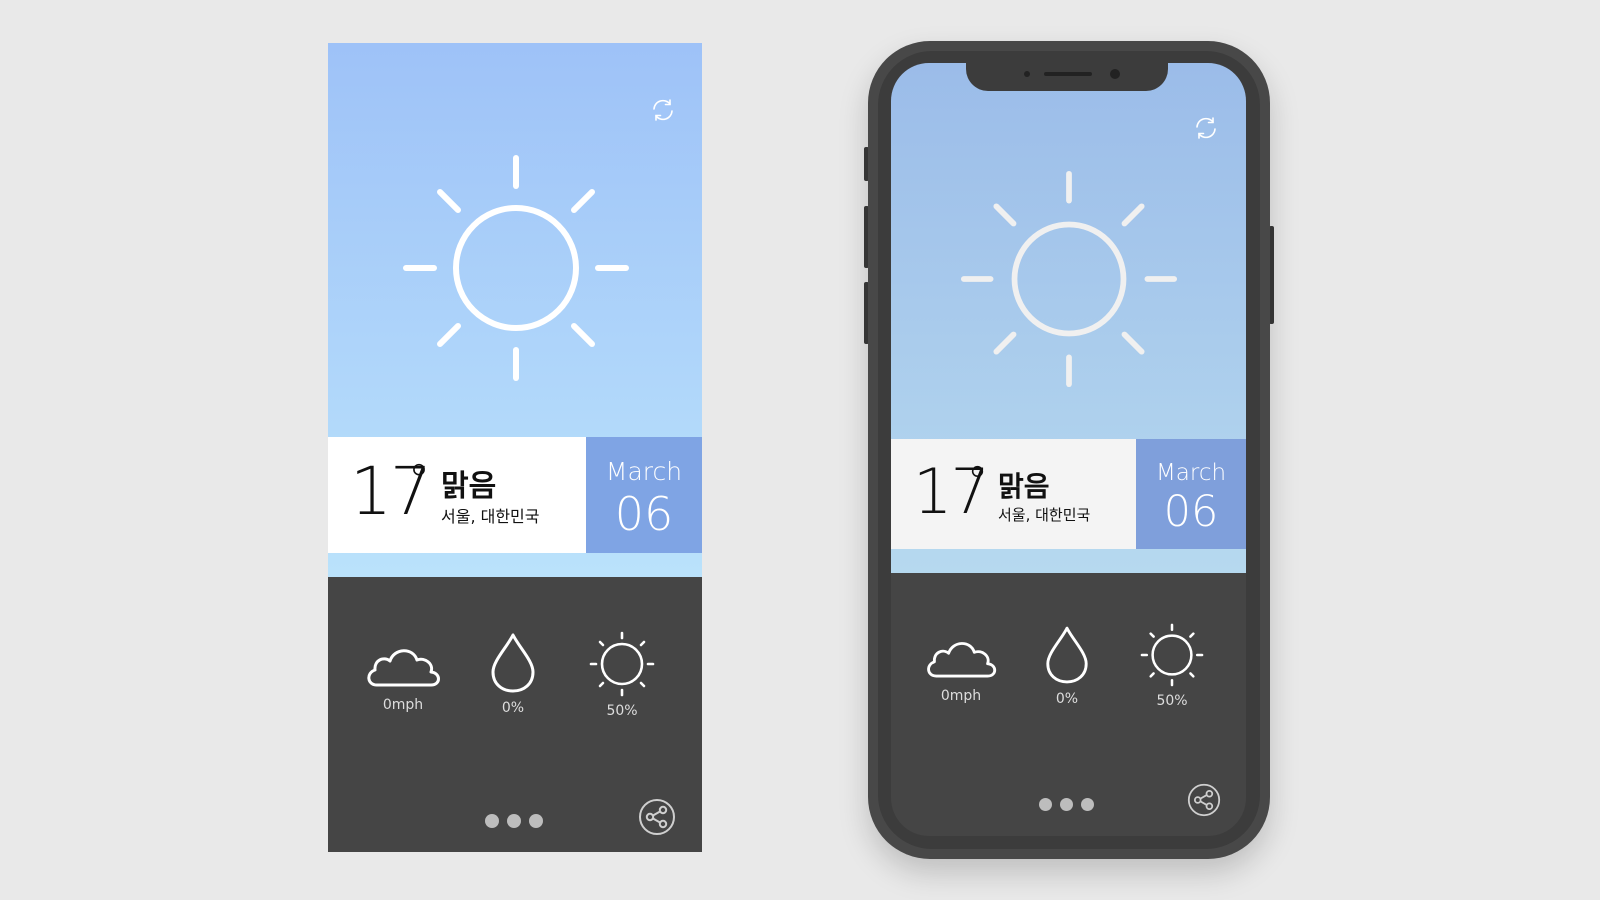 Image resolution: width=1600 pixels, height=900 pixels. I want to click on speaker-grille, so click(1068, 74).